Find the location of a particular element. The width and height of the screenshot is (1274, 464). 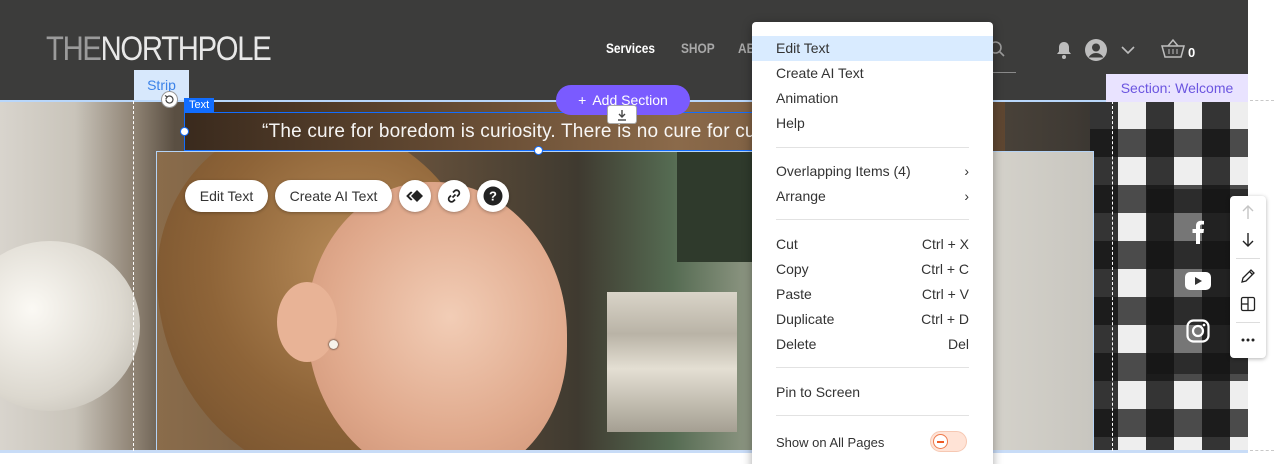

move-up-button is located at coordinates (1248, 212).